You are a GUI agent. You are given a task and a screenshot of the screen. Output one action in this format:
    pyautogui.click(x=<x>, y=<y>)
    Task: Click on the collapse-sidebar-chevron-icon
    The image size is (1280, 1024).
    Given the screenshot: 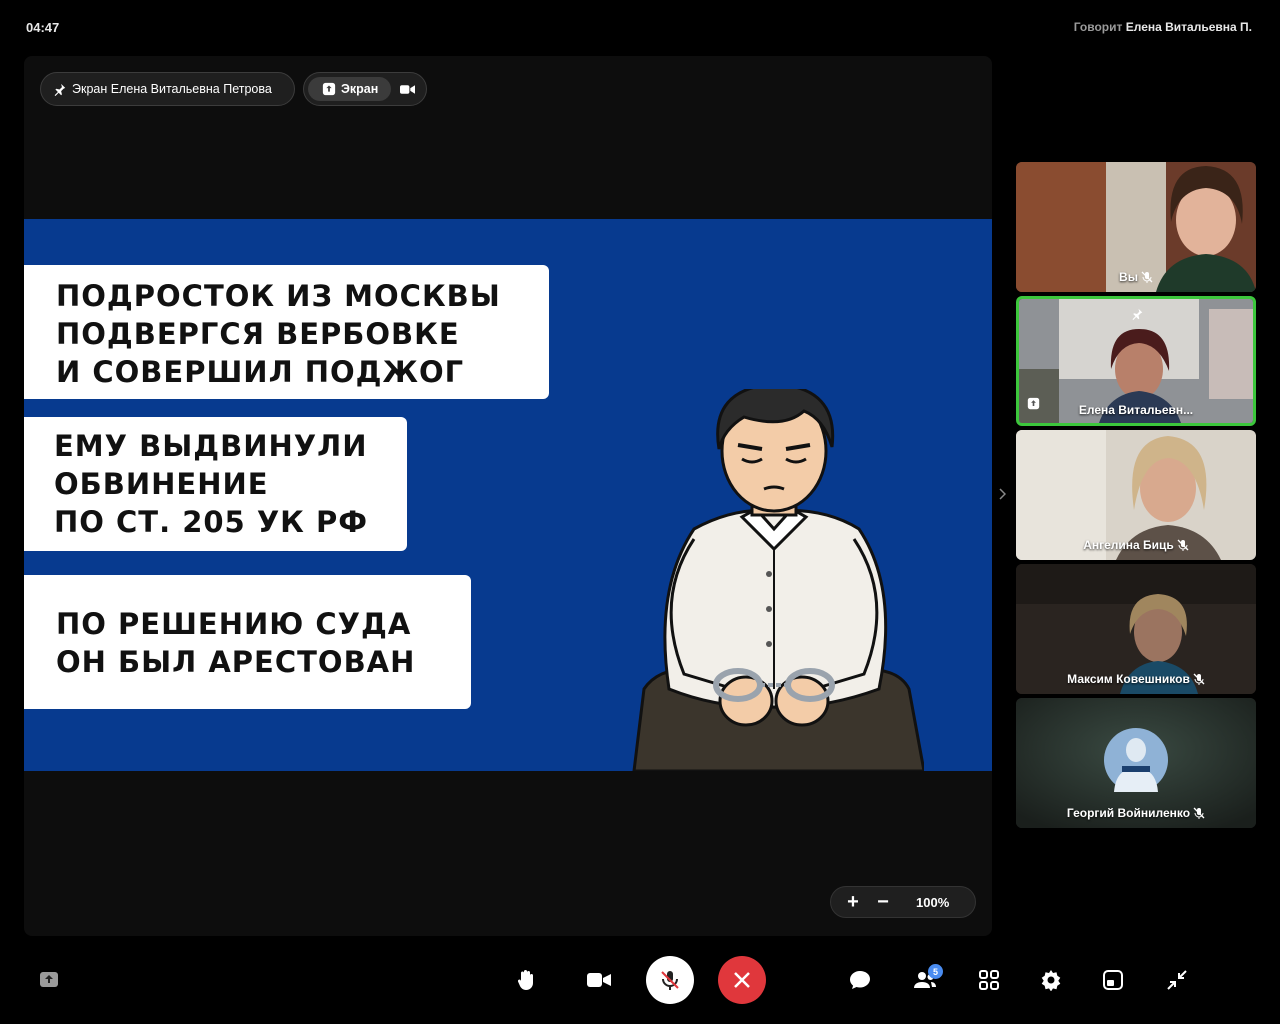 What is the action you would take?
    pyautogui.click(x=1002, y=496)
    